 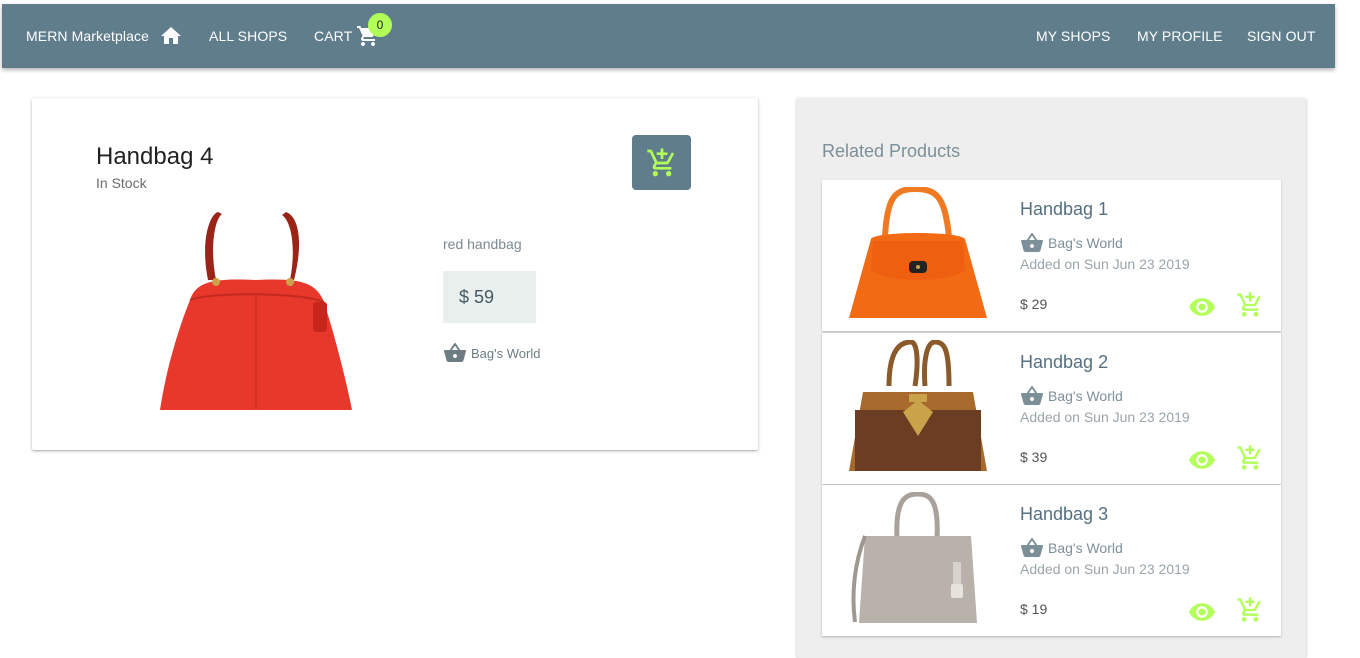 I want to click on cart-link: CART, so click(x=333, y=36).